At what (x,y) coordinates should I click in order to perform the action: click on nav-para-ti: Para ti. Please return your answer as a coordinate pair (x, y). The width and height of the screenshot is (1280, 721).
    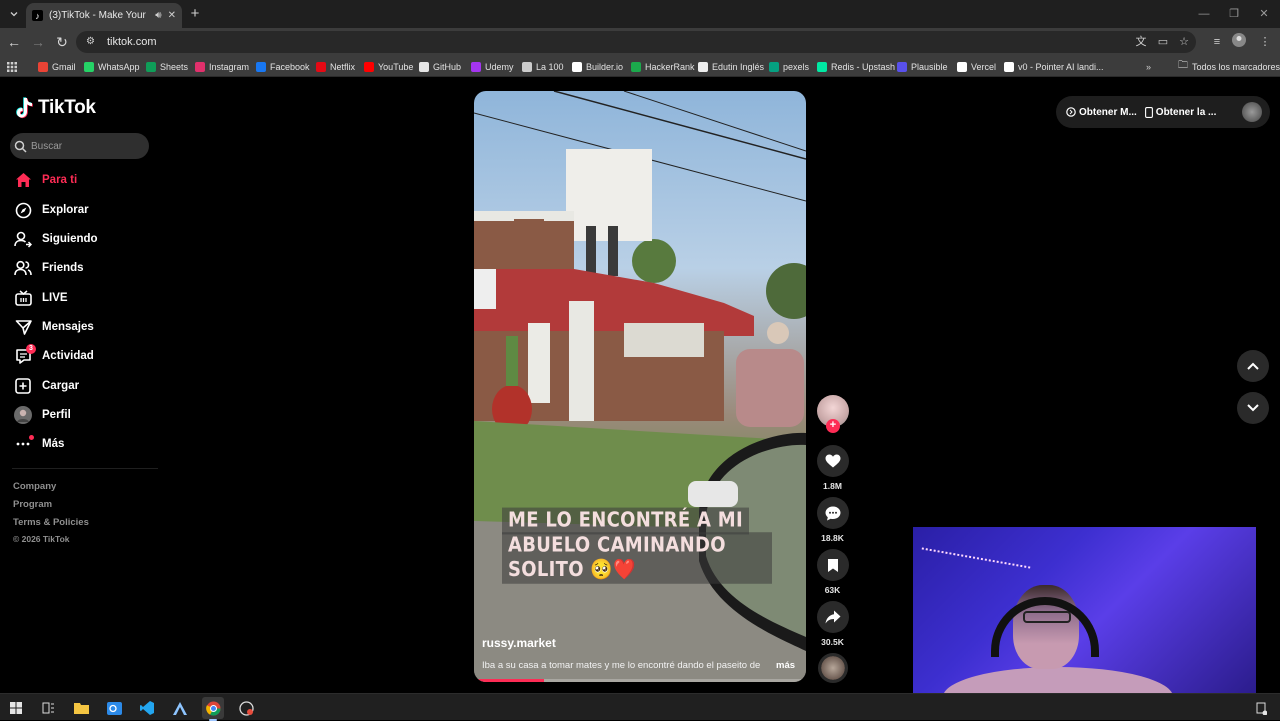
    Looking at the image, I should click on (45, 180).